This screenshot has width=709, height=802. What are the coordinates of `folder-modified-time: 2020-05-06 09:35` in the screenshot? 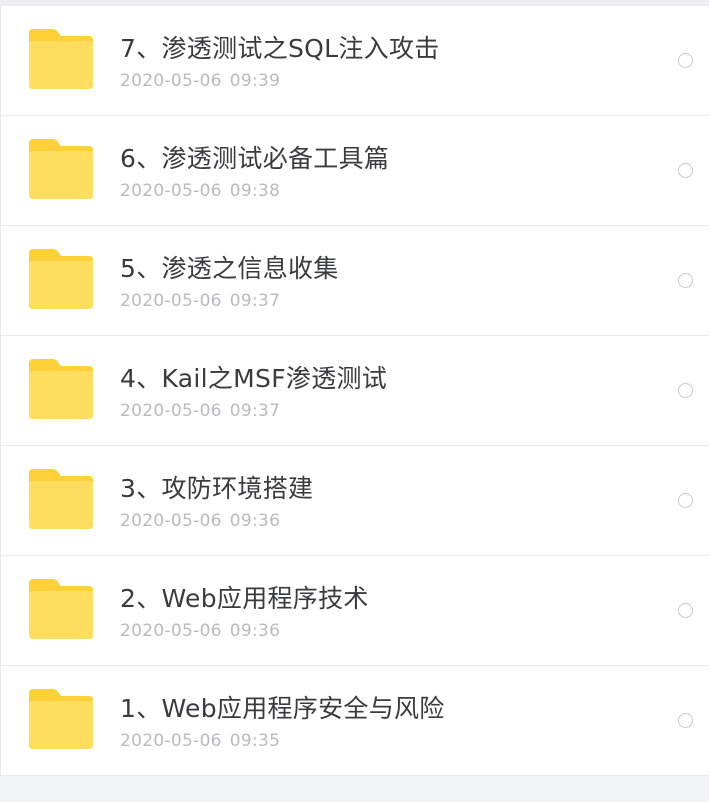 It's located at (200, 741).